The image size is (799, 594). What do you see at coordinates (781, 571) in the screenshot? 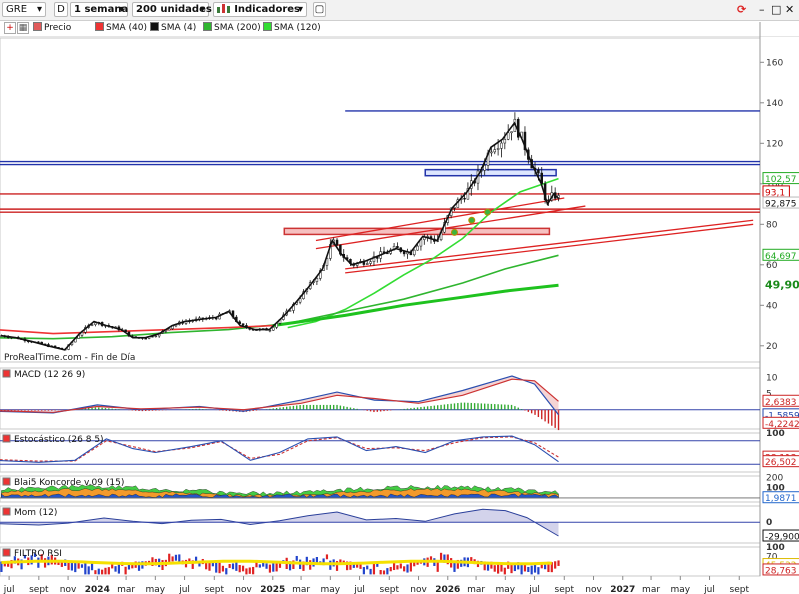
I see `indicator-value-label: 28,763` at bounding box center [781, 571].